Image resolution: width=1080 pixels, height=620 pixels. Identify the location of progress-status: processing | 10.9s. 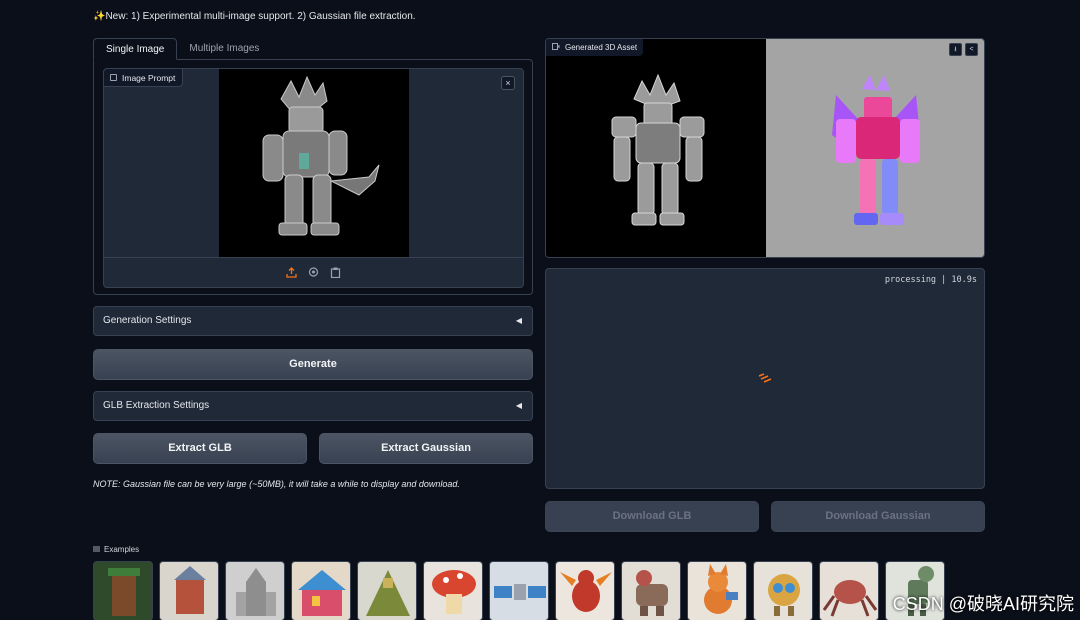
(930, 280).